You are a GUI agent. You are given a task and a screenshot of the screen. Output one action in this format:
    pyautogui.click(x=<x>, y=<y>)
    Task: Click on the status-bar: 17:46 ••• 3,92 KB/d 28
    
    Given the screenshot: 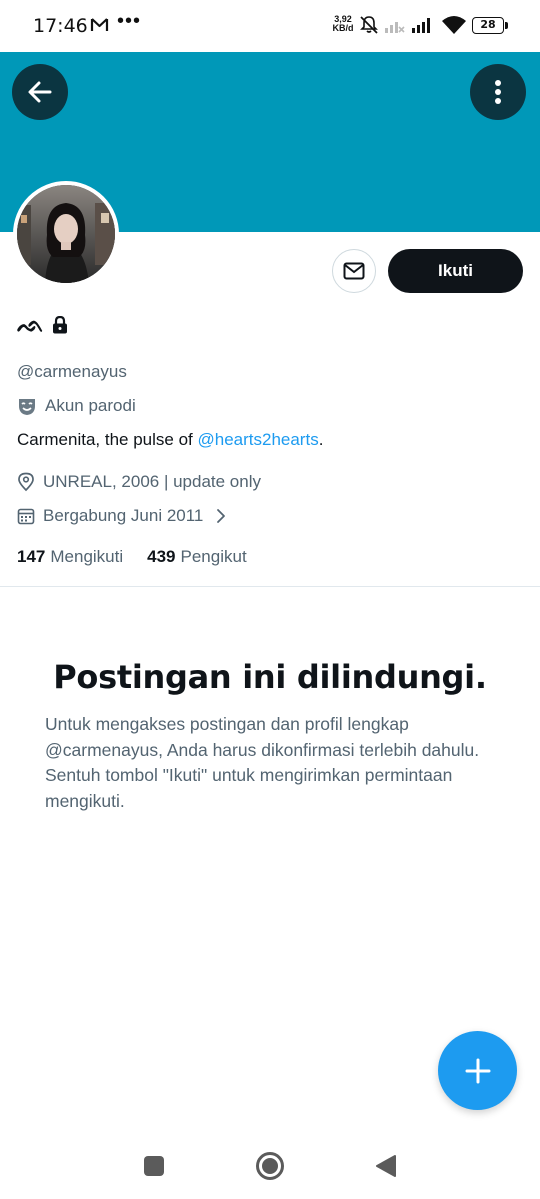 What is the action you would take?
    pyautogui.click(x=270, y=26)
    